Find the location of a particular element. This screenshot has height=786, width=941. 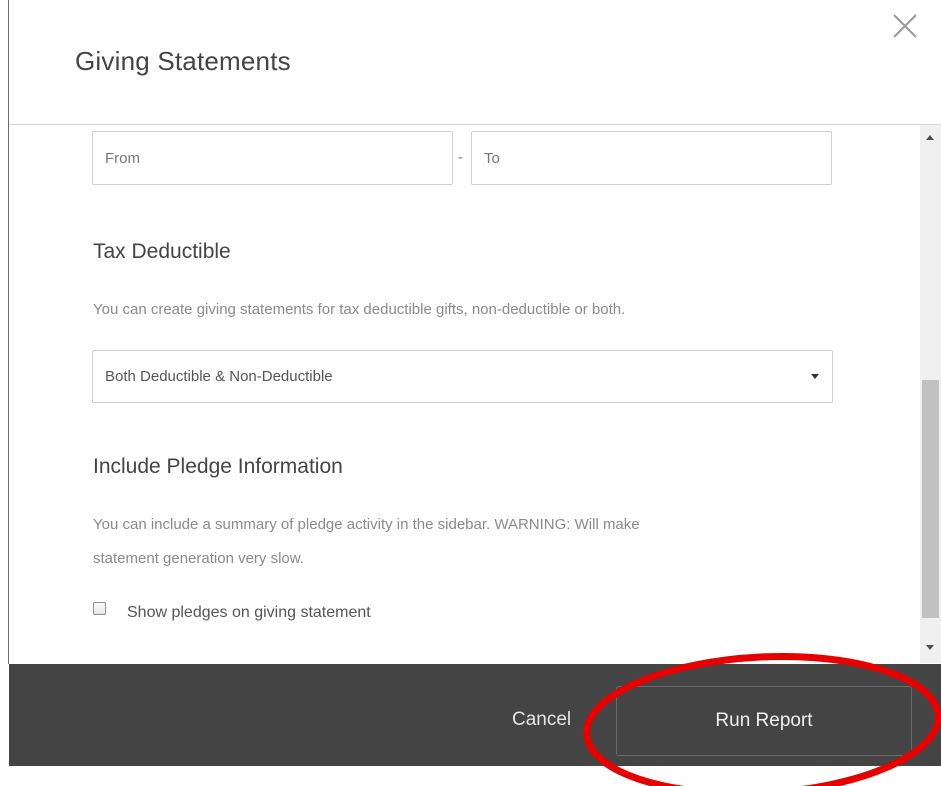

run-report-button: Run Report is located at coordinates (764, 721).